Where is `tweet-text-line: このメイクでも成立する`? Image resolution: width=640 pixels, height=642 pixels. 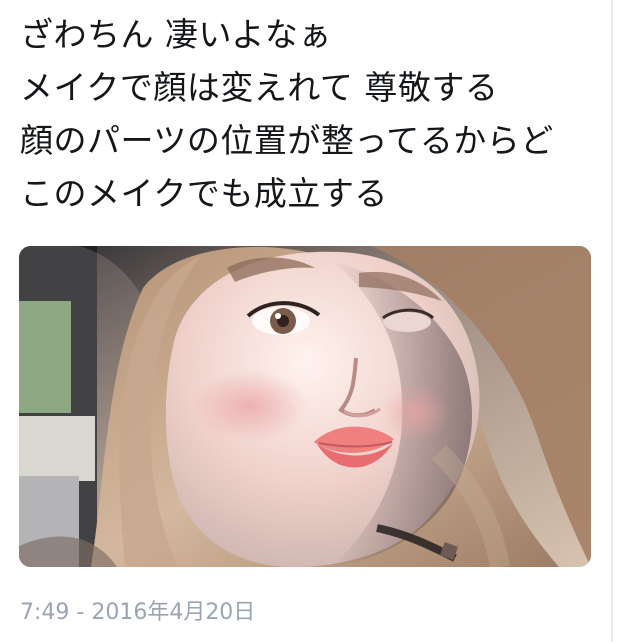 tweet-text-line: このメイクでも成立する is located at coordinates (204, 193).